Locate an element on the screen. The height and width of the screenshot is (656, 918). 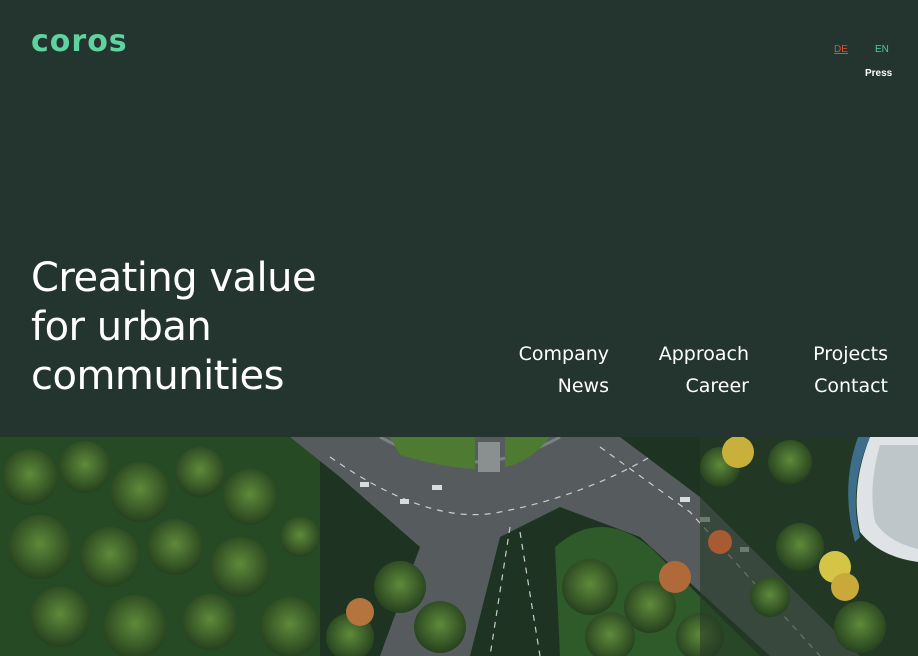
nav-link-projects: Projects is located at coordinates (850, 354).